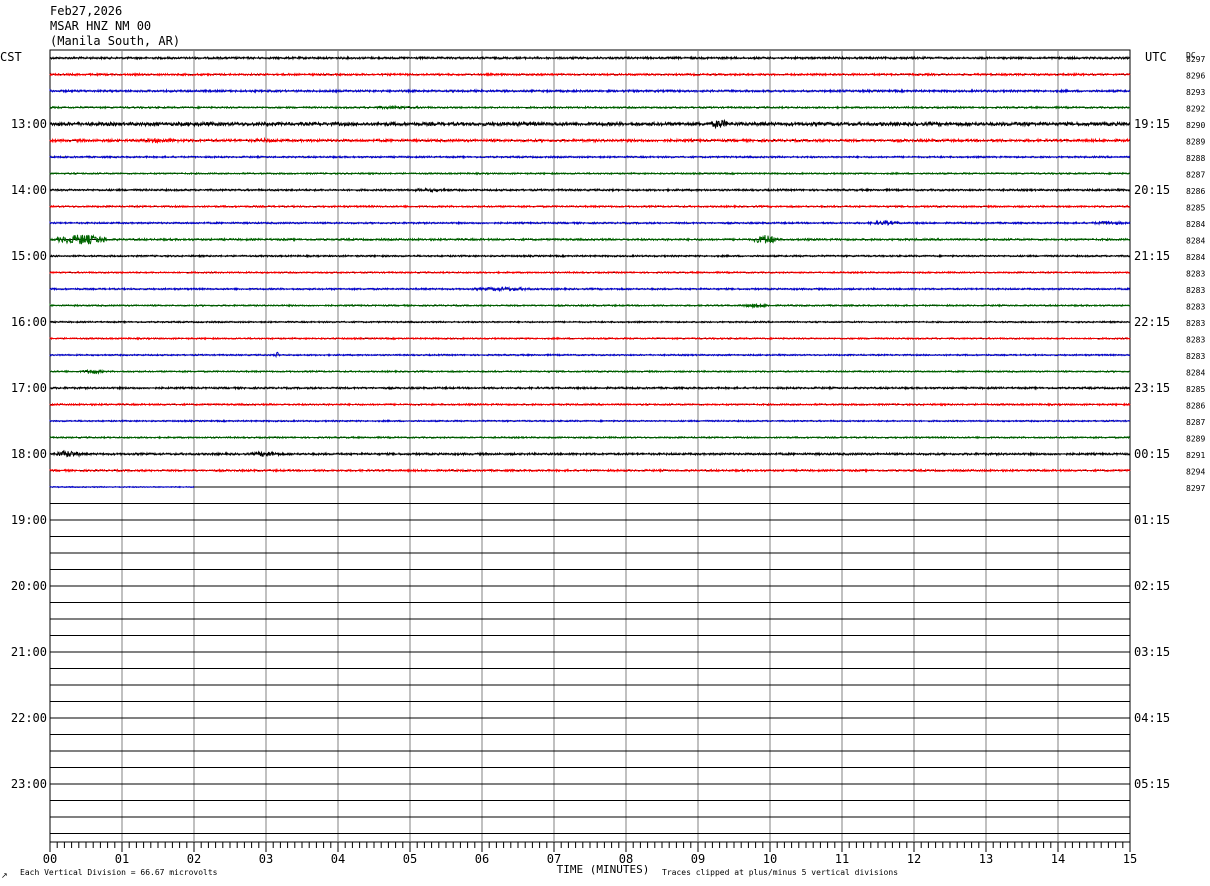 Image resolution: width=1210 pixels, height=886 pixels. What do you see at coordinates (1152, 454) in the screenshot?
I see `utc-hour-label: 00:15` at bounding box center [1152, 454].